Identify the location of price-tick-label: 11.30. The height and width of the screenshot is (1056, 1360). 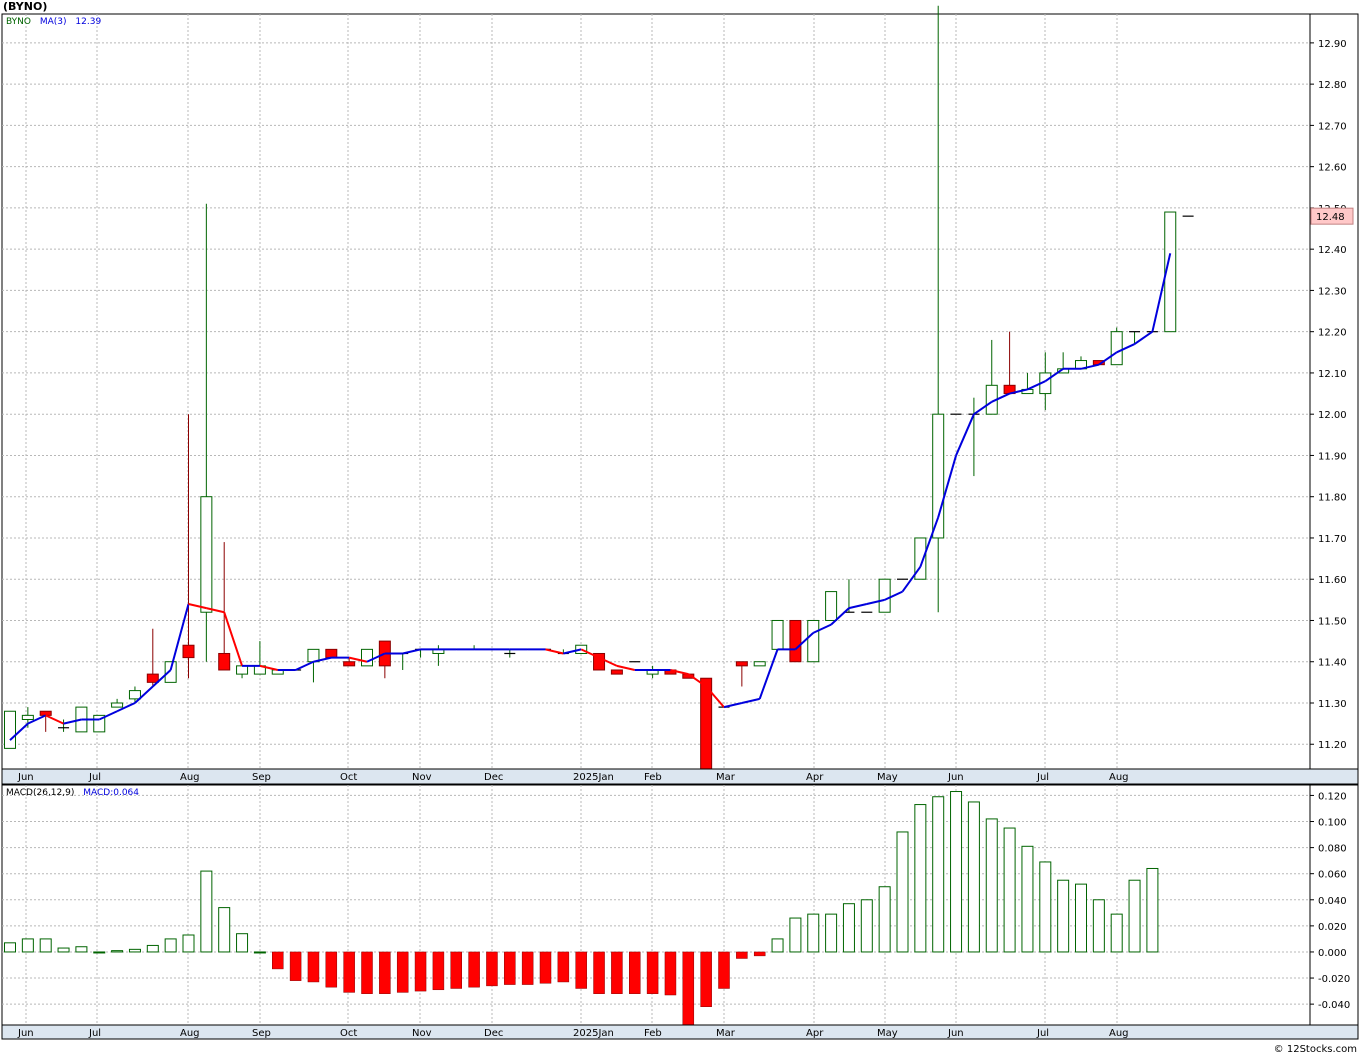
(1332, 704).